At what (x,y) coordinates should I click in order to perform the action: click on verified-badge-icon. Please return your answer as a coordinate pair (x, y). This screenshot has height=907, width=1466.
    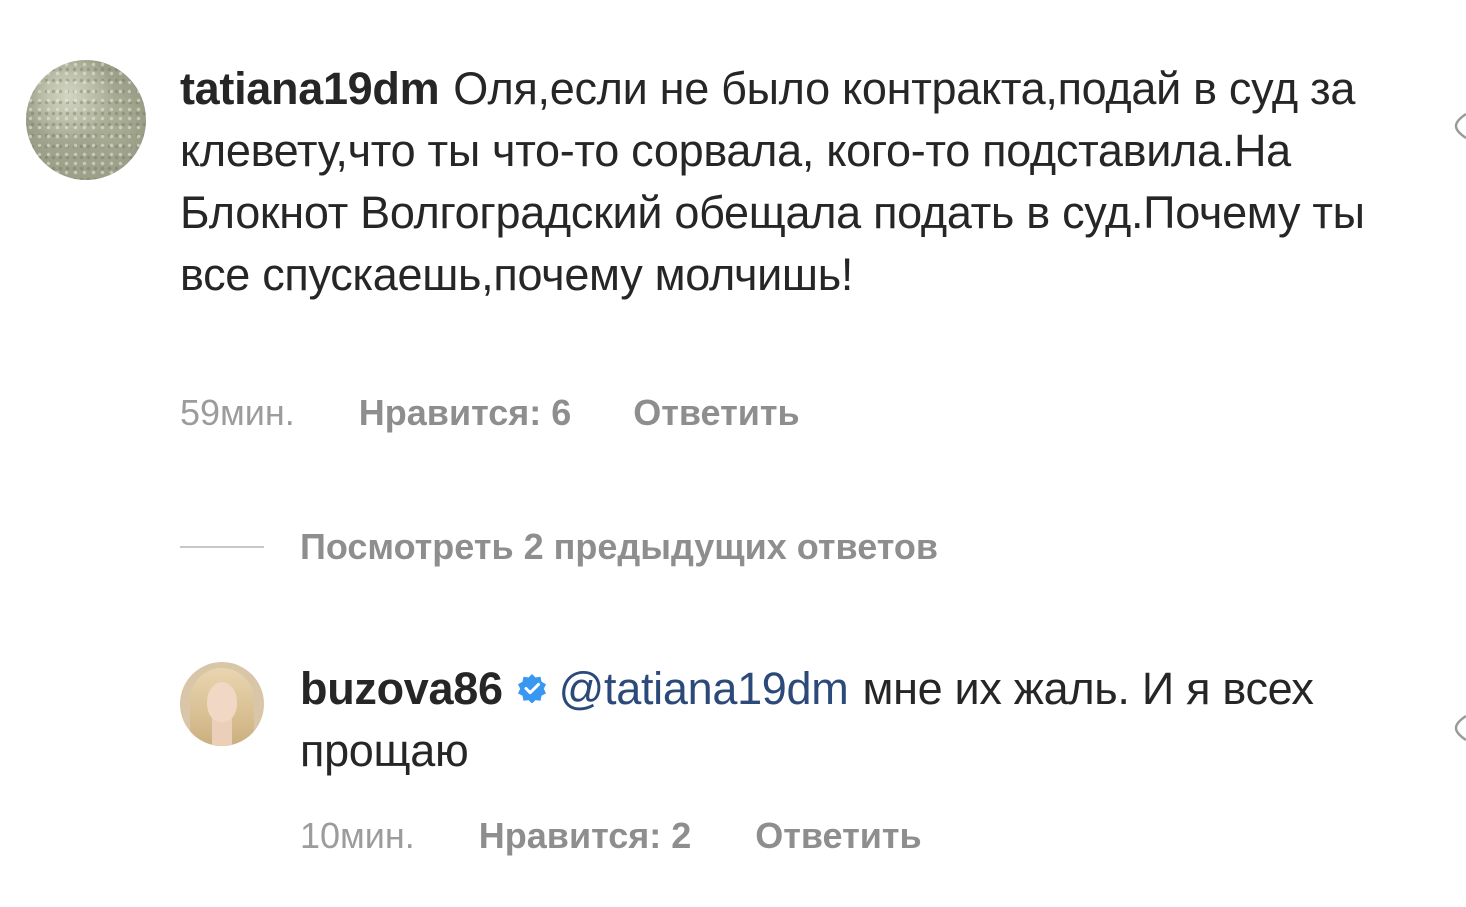
    Looking at the image, I should click on (531, 689).